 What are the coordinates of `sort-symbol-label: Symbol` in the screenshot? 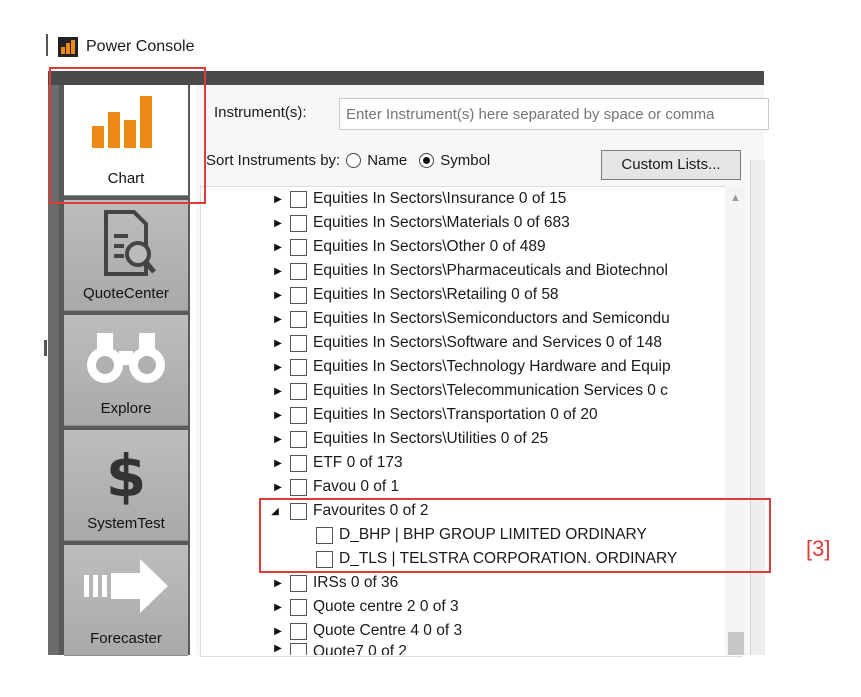 It's located at (465, 160).